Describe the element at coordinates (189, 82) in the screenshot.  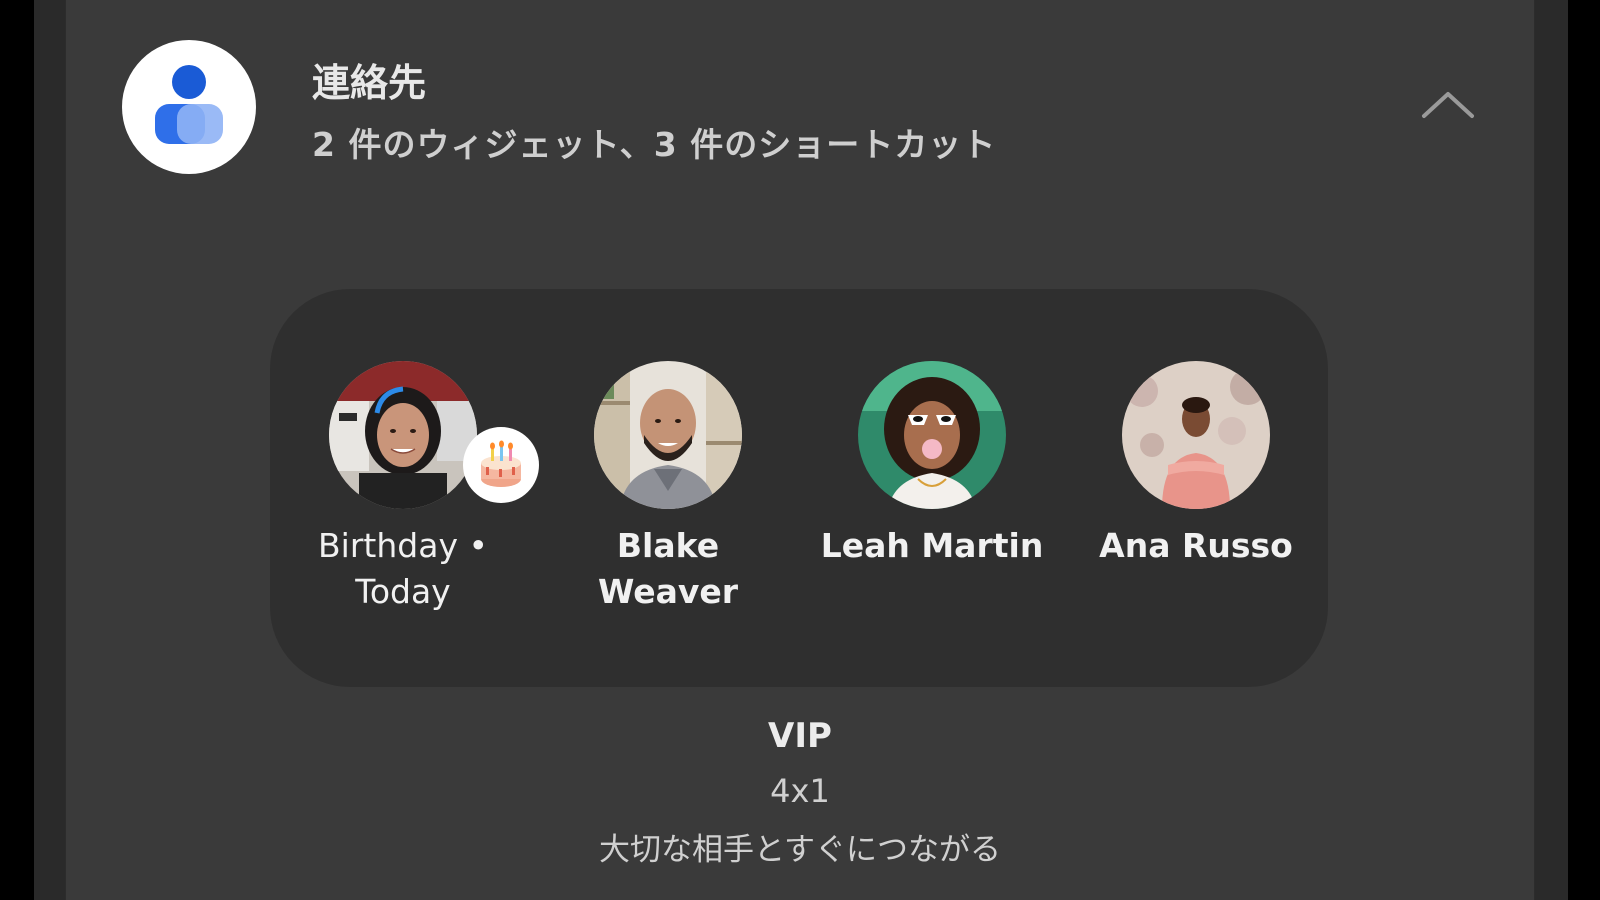
I see `person-head-shape` at that location.